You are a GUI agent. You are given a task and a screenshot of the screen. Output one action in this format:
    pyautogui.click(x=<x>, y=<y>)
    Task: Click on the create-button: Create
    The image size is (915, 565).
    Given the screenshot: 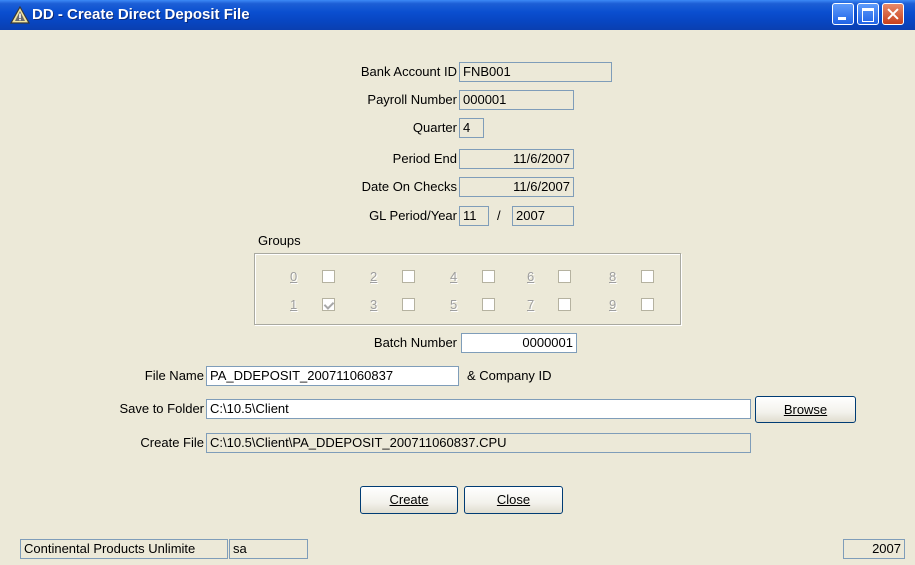 What is the action you would take?
    pyautogui.click(x=409, y=500)
    